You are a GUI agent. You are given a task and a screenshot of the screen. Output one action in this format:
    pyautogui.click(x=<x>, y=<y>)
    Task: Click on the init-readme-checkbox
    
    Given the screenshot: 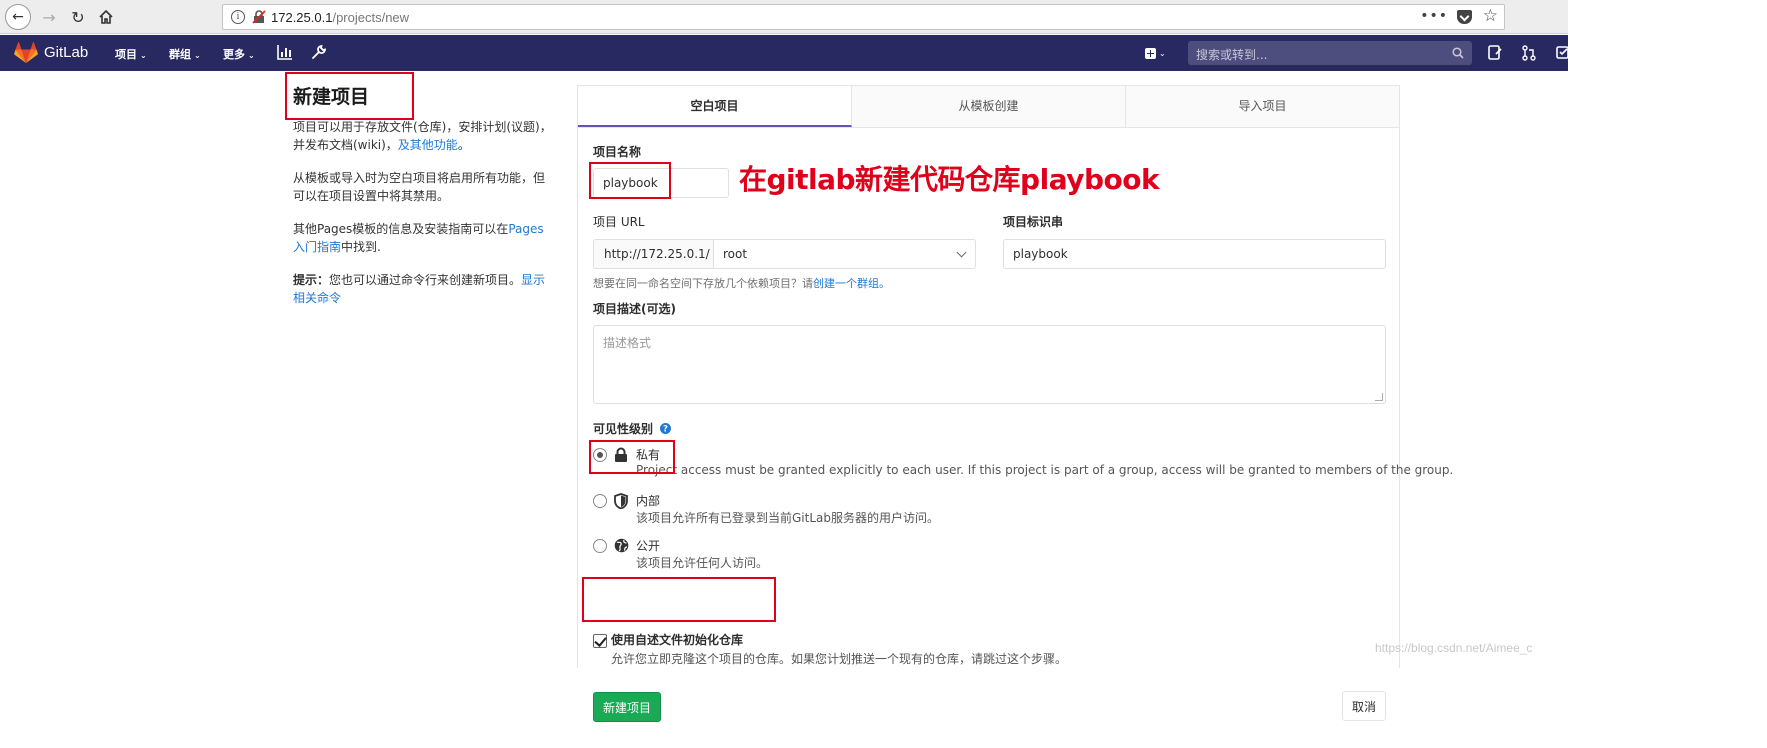 What is the action you would take?
    pyautogui.click(x=600, y=641)
    